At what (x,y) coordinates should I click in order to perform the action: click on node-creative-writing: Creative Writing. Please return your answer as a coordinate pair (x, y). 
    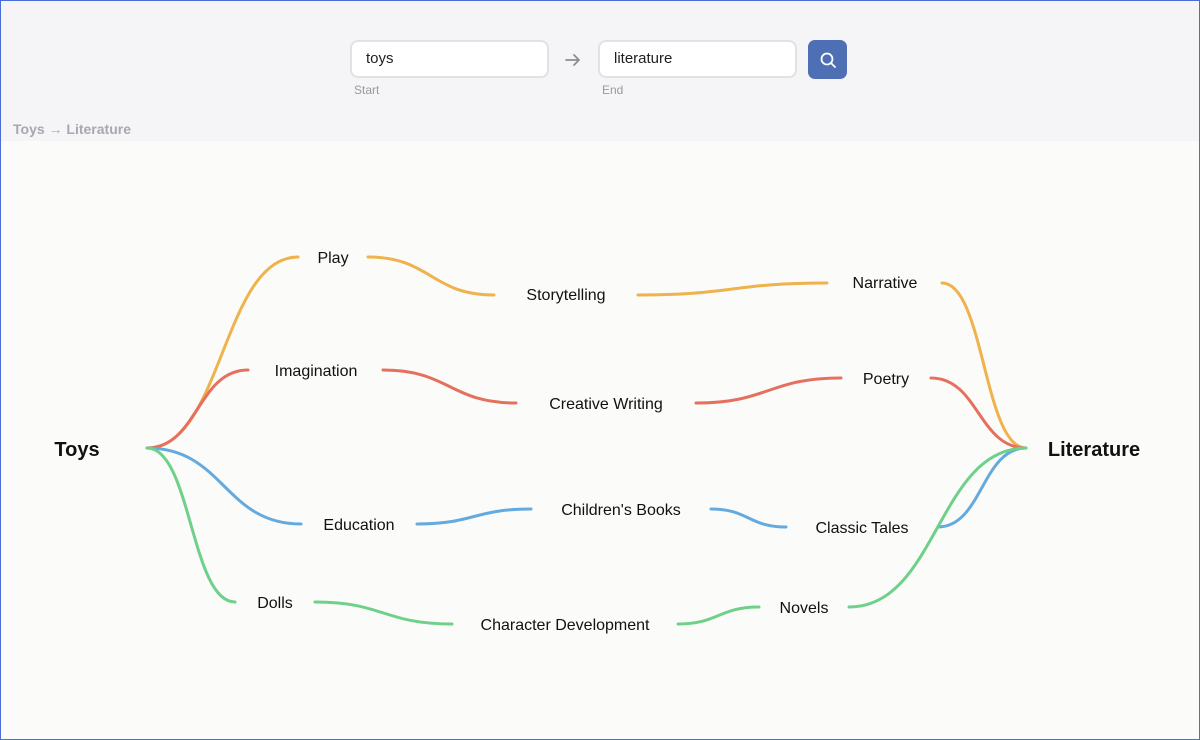
    Looking at the image, I should click on (606, 404).